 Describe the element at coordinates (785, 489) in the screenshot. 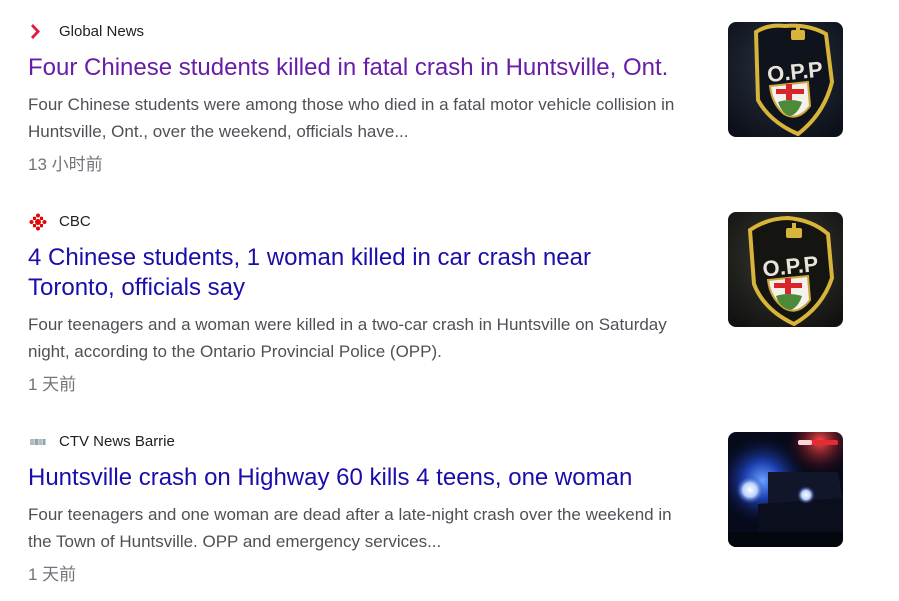

I see `thumbnail-police-lights` at that location.